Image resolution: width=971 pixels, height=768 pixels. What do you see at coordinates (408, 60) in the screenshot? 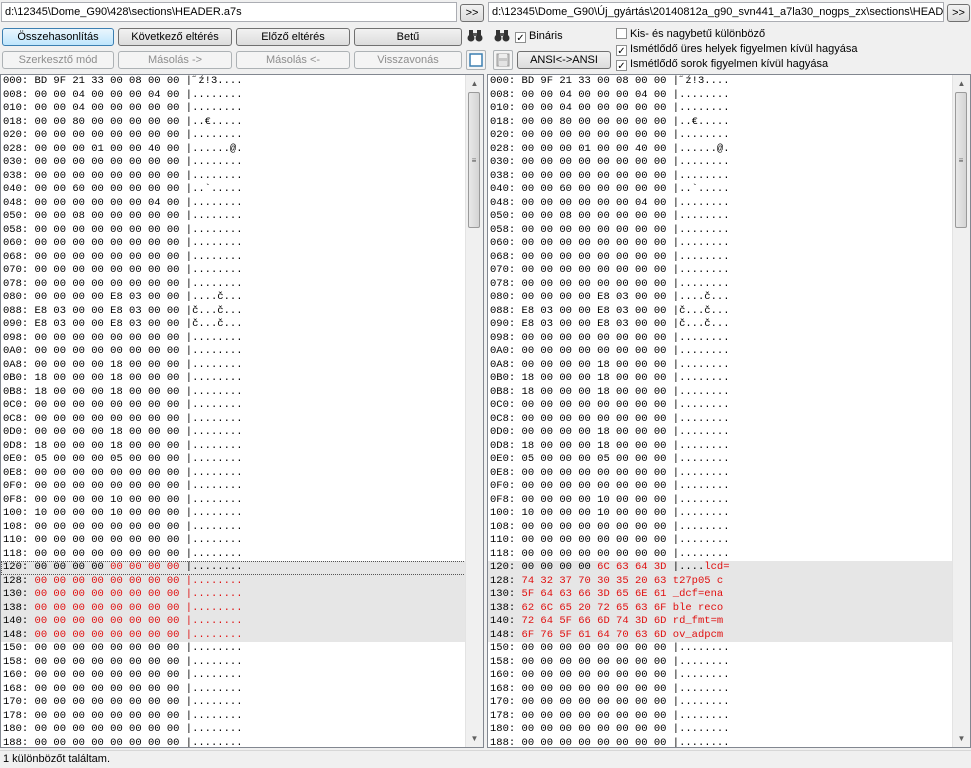
I see `undo-button: Visszavonás` at bounding box center [408, 60].